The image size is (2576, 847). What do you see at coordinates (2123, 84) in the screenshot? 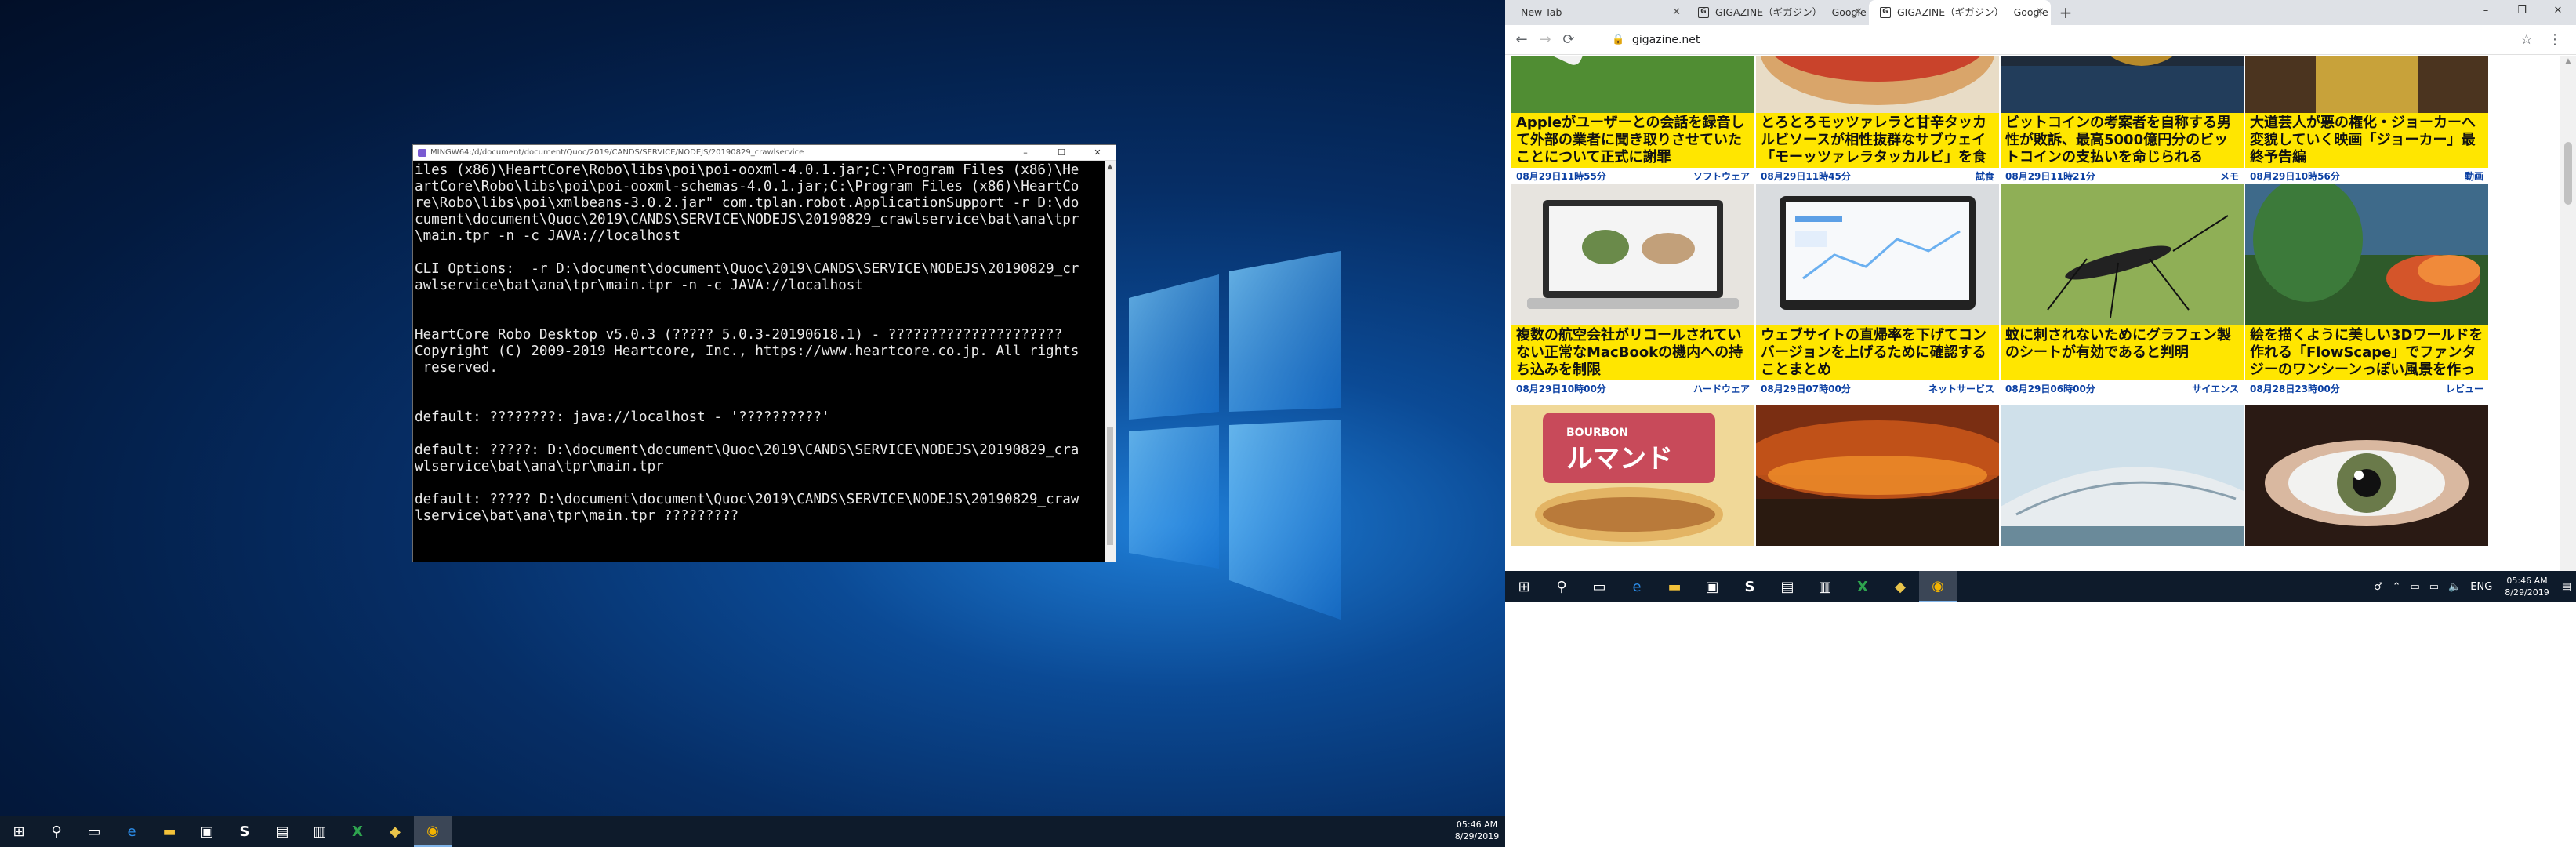
I see `article-thumbnail: ₿` at bounding box center [2123, 84].